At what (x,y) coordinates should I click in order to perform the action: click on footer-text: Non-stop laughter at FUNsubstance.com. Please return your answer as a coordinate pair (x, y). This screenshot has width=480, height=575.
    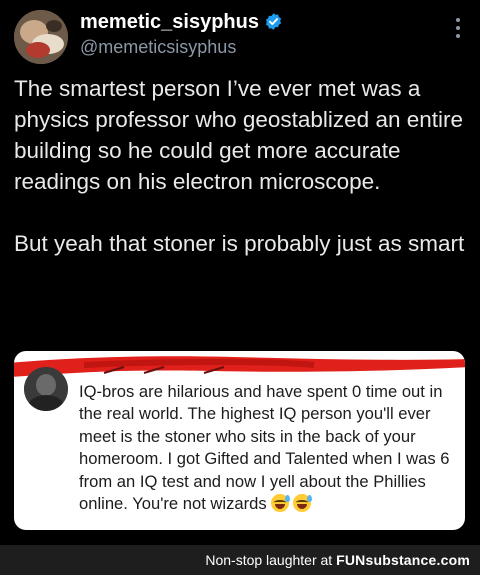
    Looking at the image, I should click on (337, 560).